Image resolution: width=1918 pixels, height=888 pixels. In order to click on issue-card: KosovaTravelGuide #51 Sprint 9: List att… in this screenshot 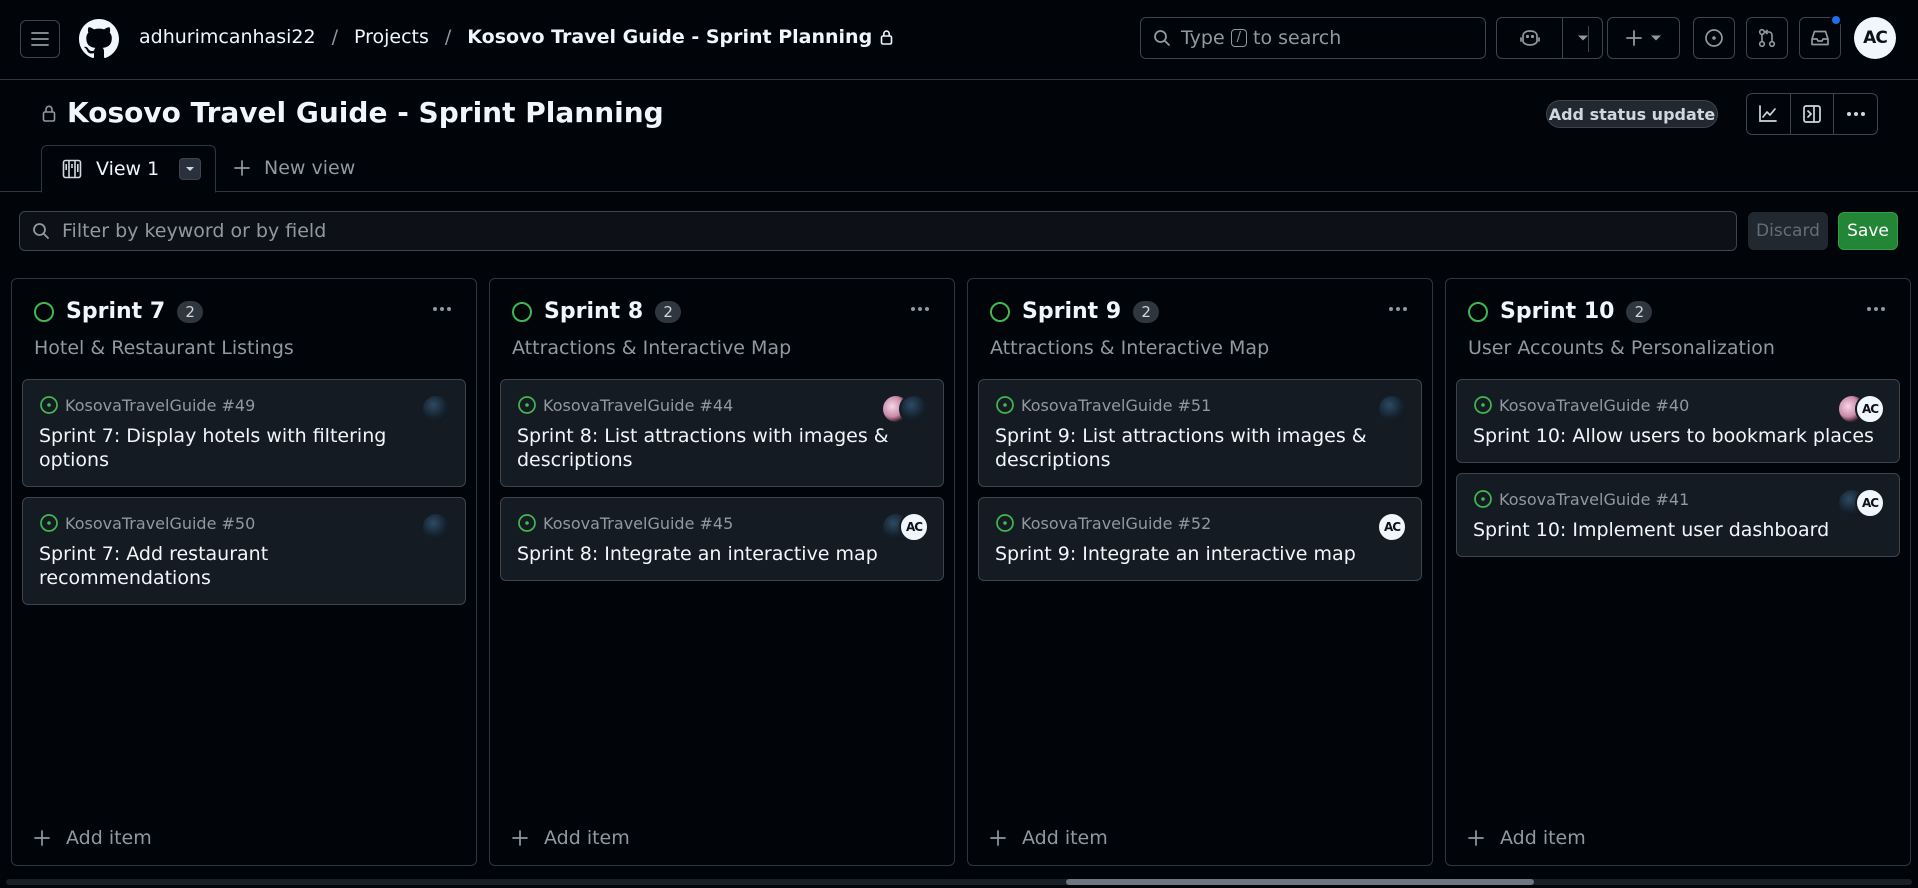, I will do `click(1200, 433)`.